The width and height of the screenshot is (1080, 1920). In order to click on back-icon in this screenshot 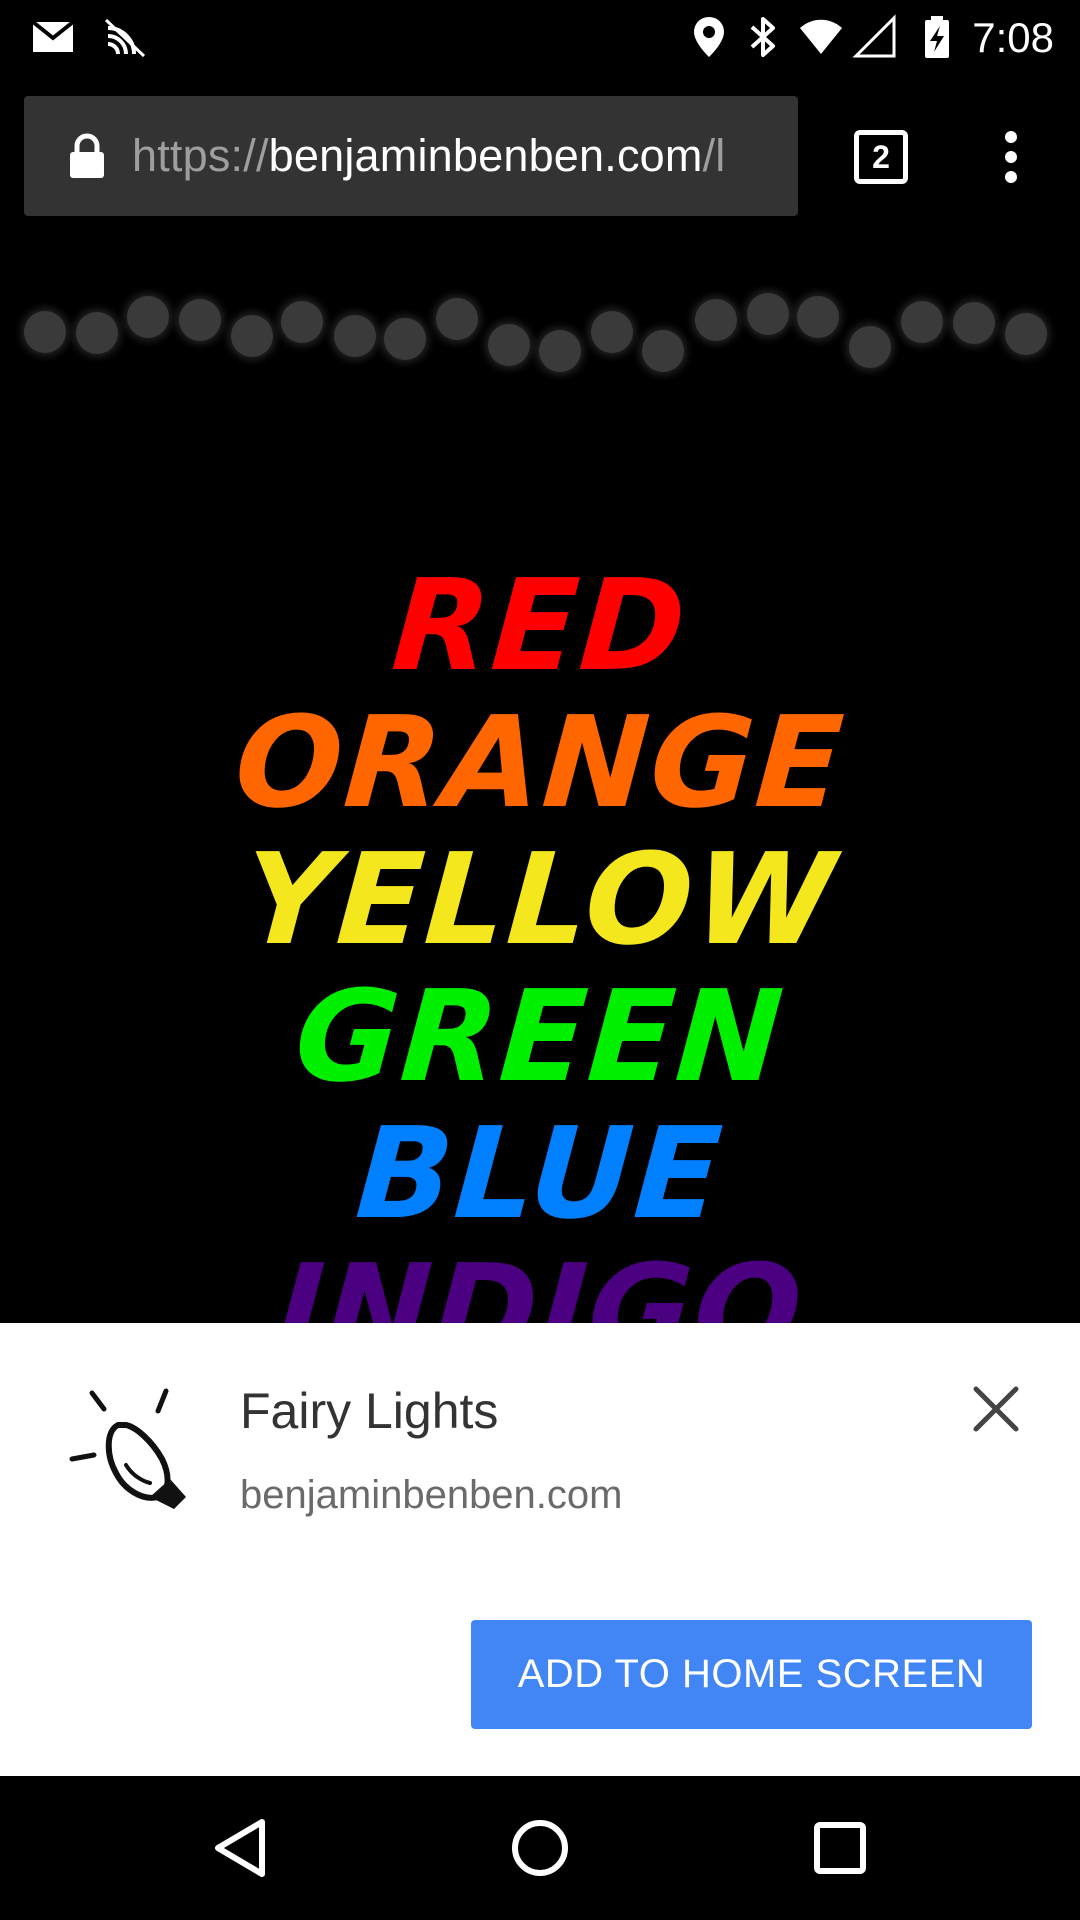, I will do `click(240, 1848)`.